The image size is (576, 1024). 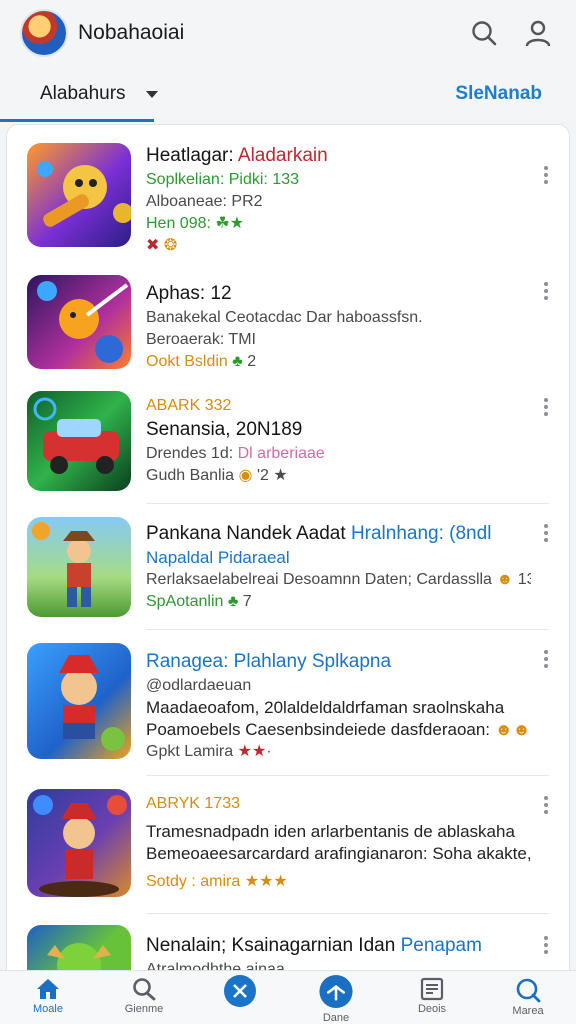 I want to click on item-handle: @odlardaeuan, so click(x=199, y=685).